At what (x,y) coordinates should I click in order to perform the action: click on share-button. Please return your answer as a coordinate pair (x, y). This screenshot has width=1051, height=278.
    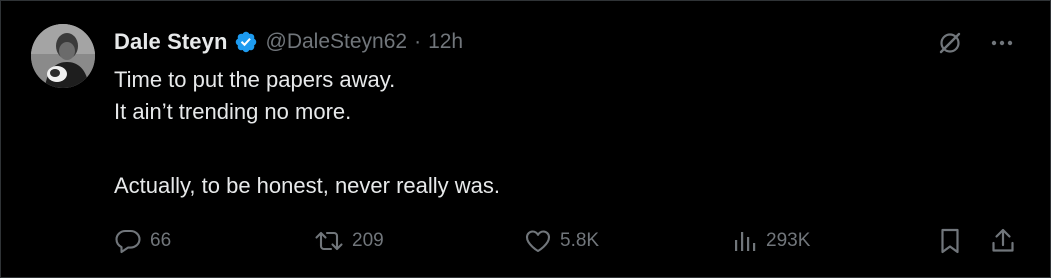
    Looking at the image, I should click on (1003, 241).